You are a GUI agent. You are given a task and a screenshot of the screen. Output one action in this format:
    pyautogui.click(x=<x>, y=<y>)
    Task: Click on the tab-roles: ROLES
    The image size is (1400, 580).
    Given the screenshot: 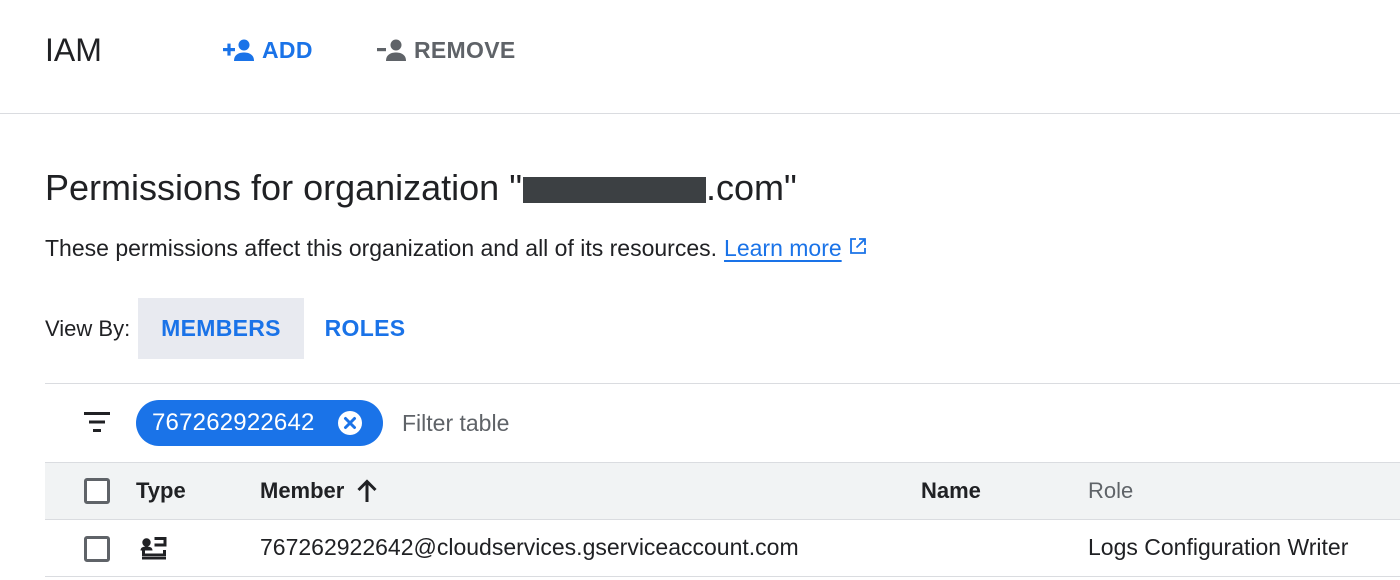 What is the action you would take?
    pyautogui.click(x=365, y=328)
    